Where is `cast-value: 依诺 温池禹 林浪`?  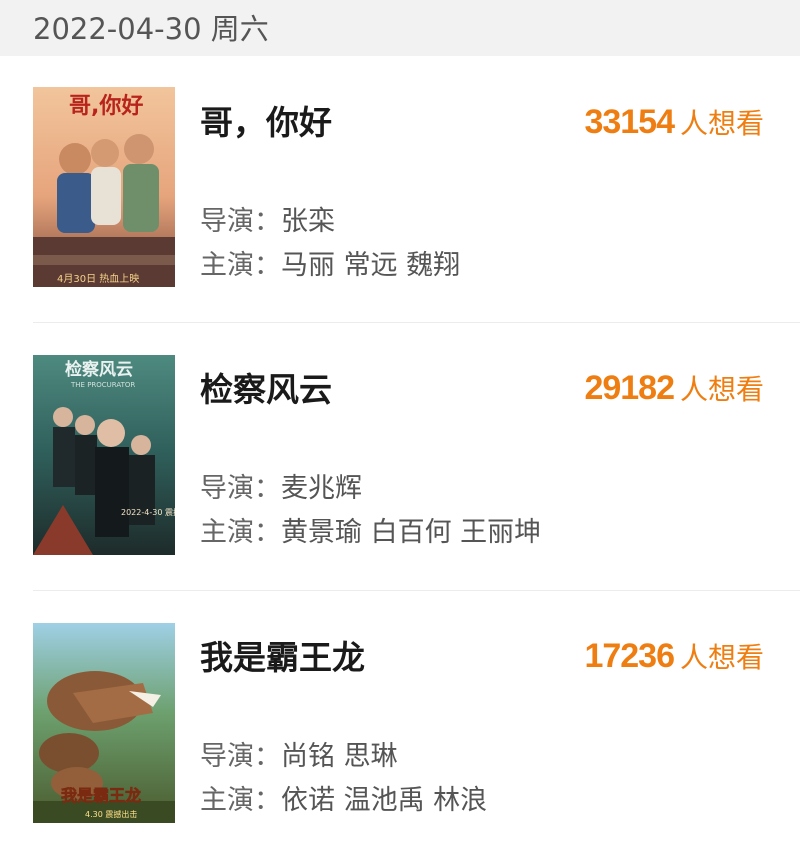 cast-value: 依诺 温池禹 林浪 is located at coordinates (384, 800).